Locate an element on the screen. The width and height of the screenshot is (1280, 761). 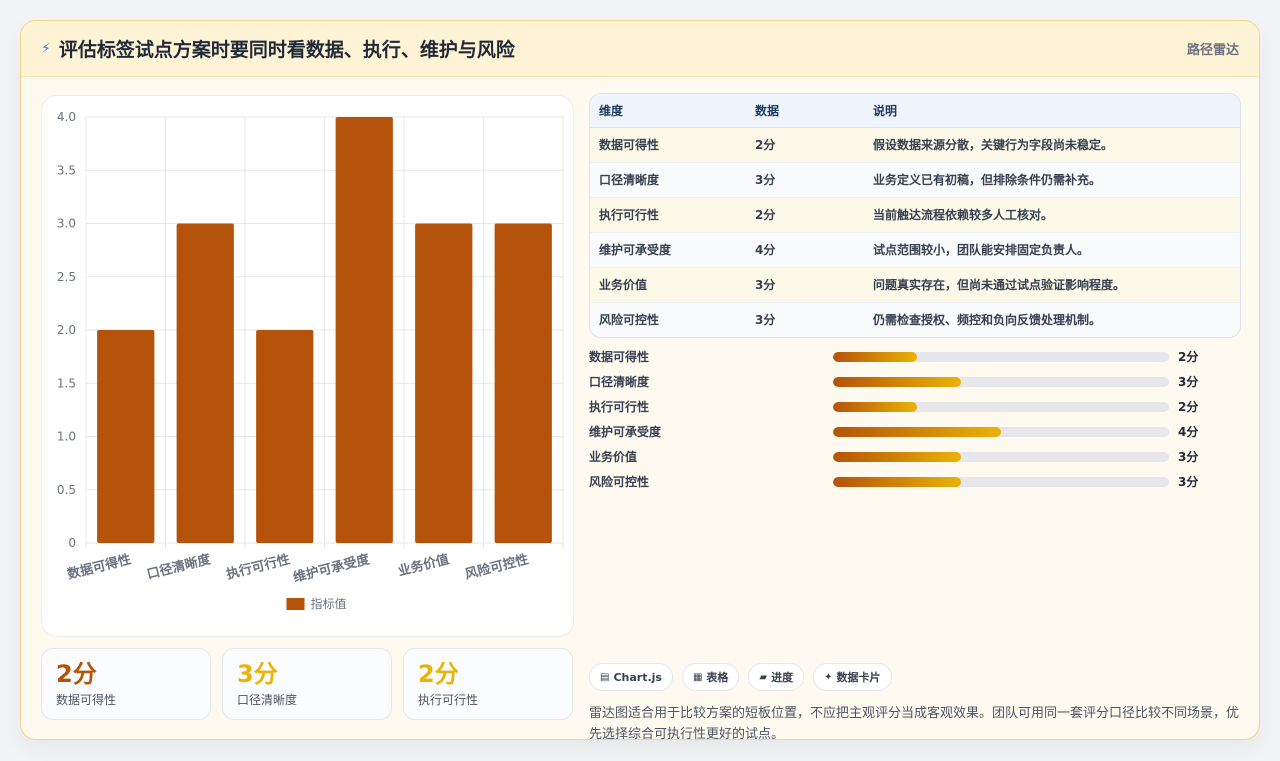
progress-label: 业务价值 is located at coordinates (613, 457).